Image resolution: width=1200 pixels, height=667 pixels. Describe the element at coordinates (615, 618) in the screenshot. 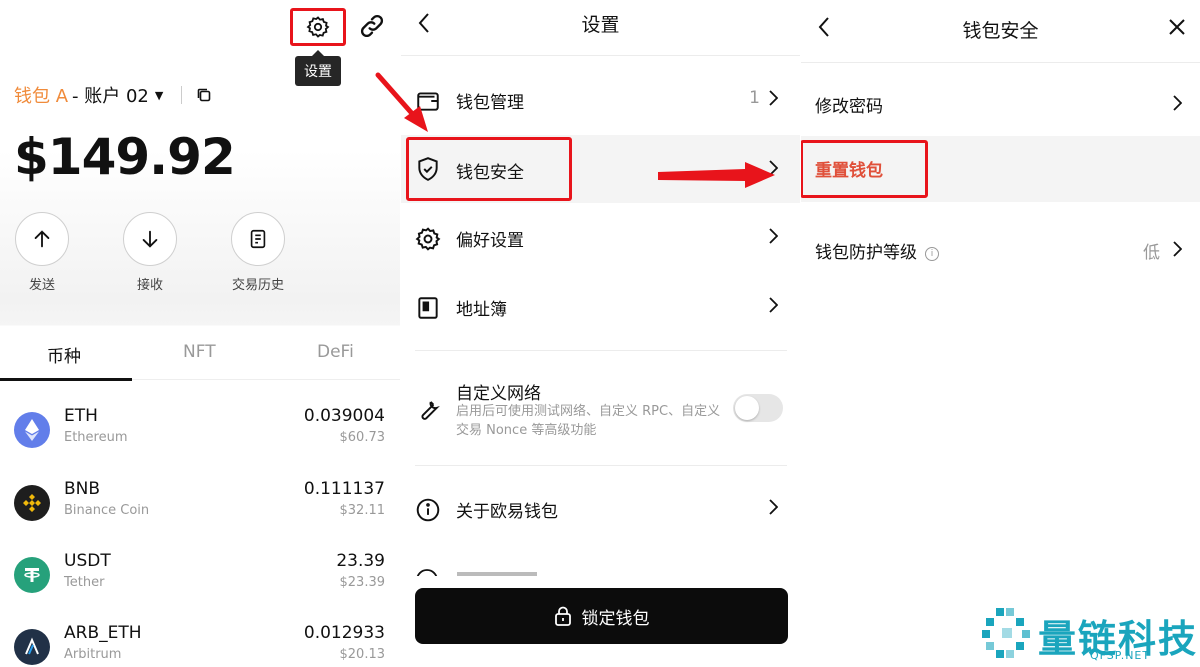

I see `lock-wallet-label: 锁定钱包` at that location.